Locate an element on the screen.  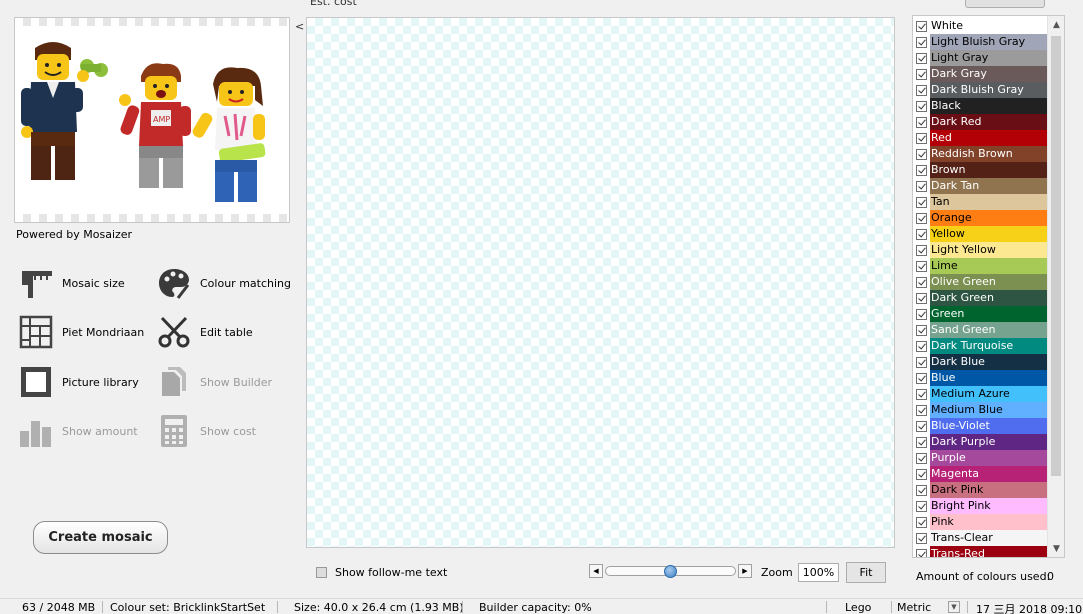
colour-item: Light Yellow is located at coordinates (981, 250).